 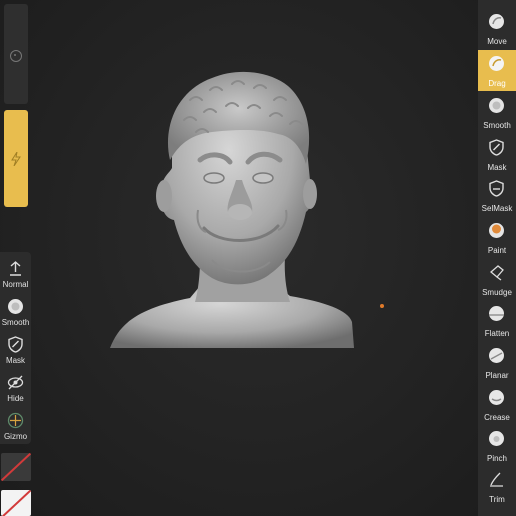 I want to click on color-swatch-dark, so click(x=16, y=467).